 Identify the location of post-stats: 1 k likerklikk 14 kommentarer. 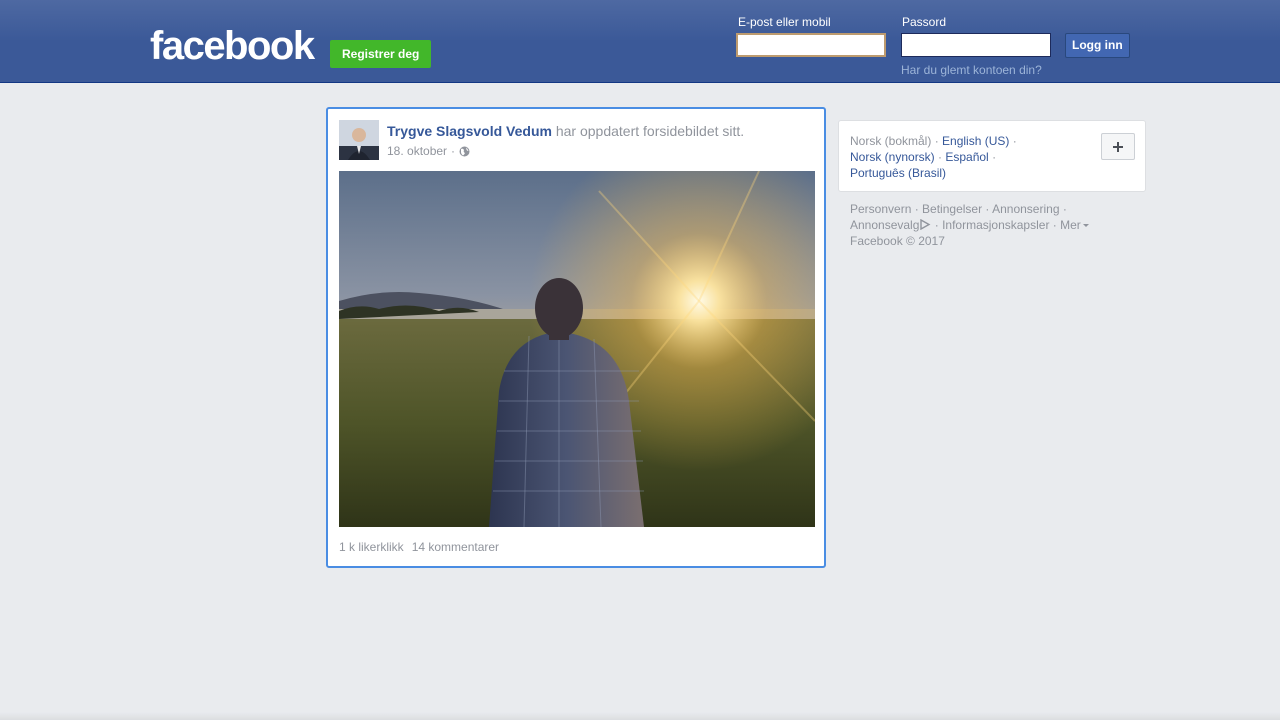
(419, 547).